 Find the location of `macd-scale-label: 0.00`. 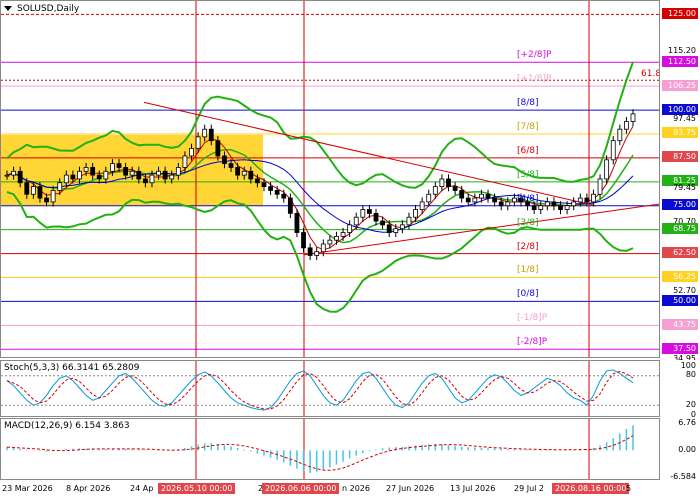

macd-scale-label: 0.00 is located at coordinates (687, 449).